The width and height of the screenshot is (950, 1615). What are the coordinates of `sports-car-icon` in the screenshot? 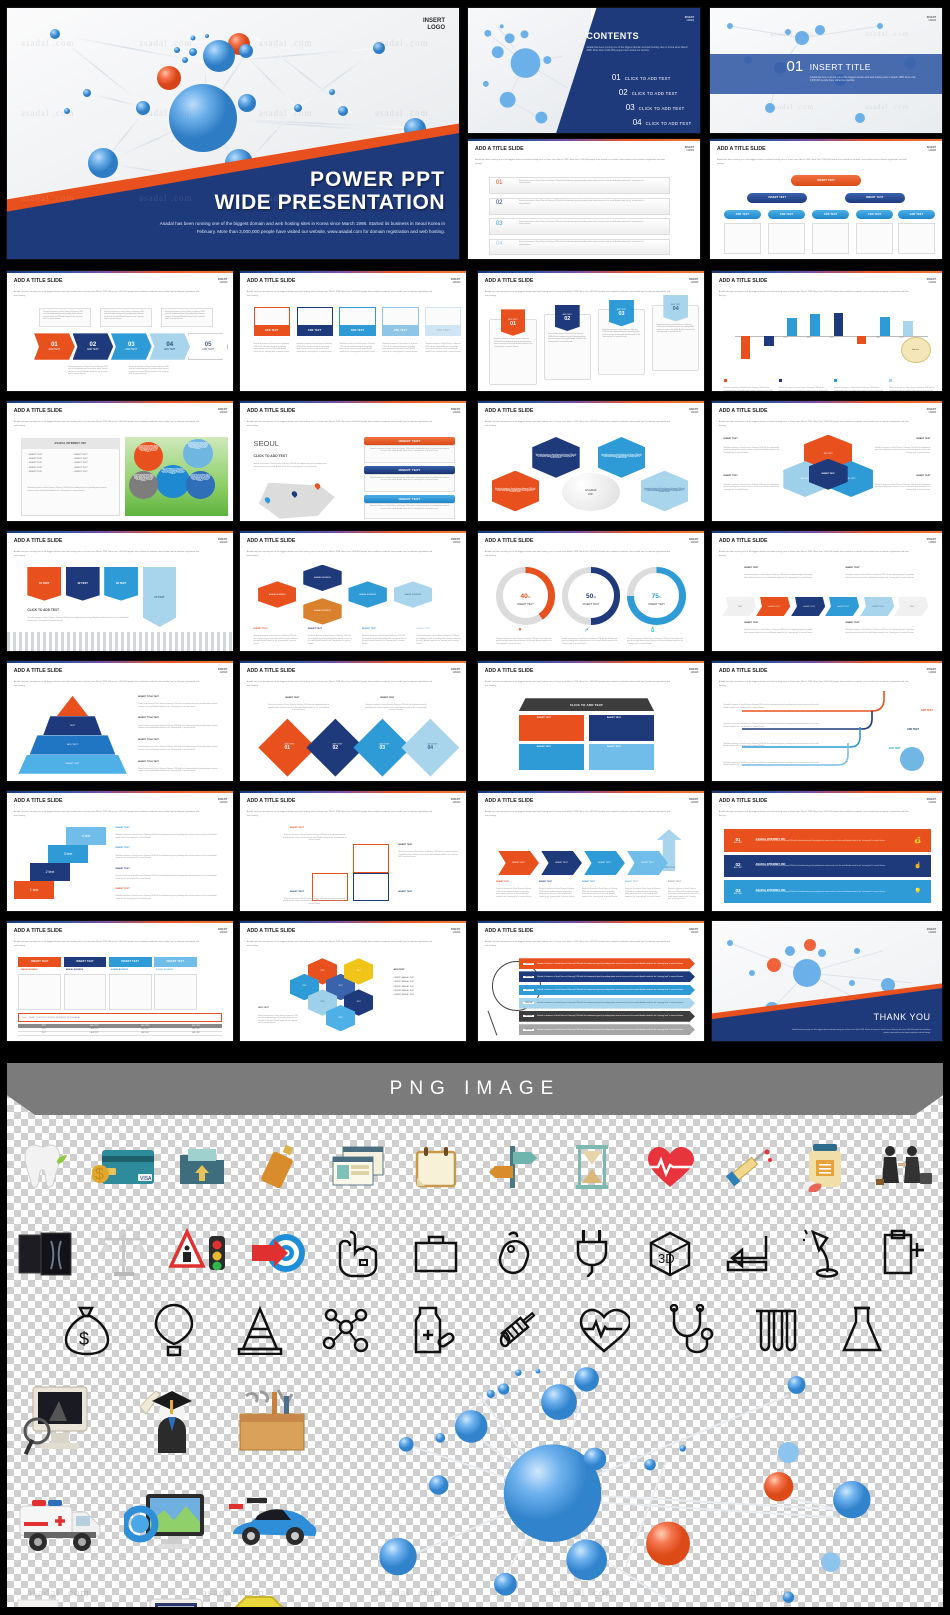 It's located at (272, 1525).